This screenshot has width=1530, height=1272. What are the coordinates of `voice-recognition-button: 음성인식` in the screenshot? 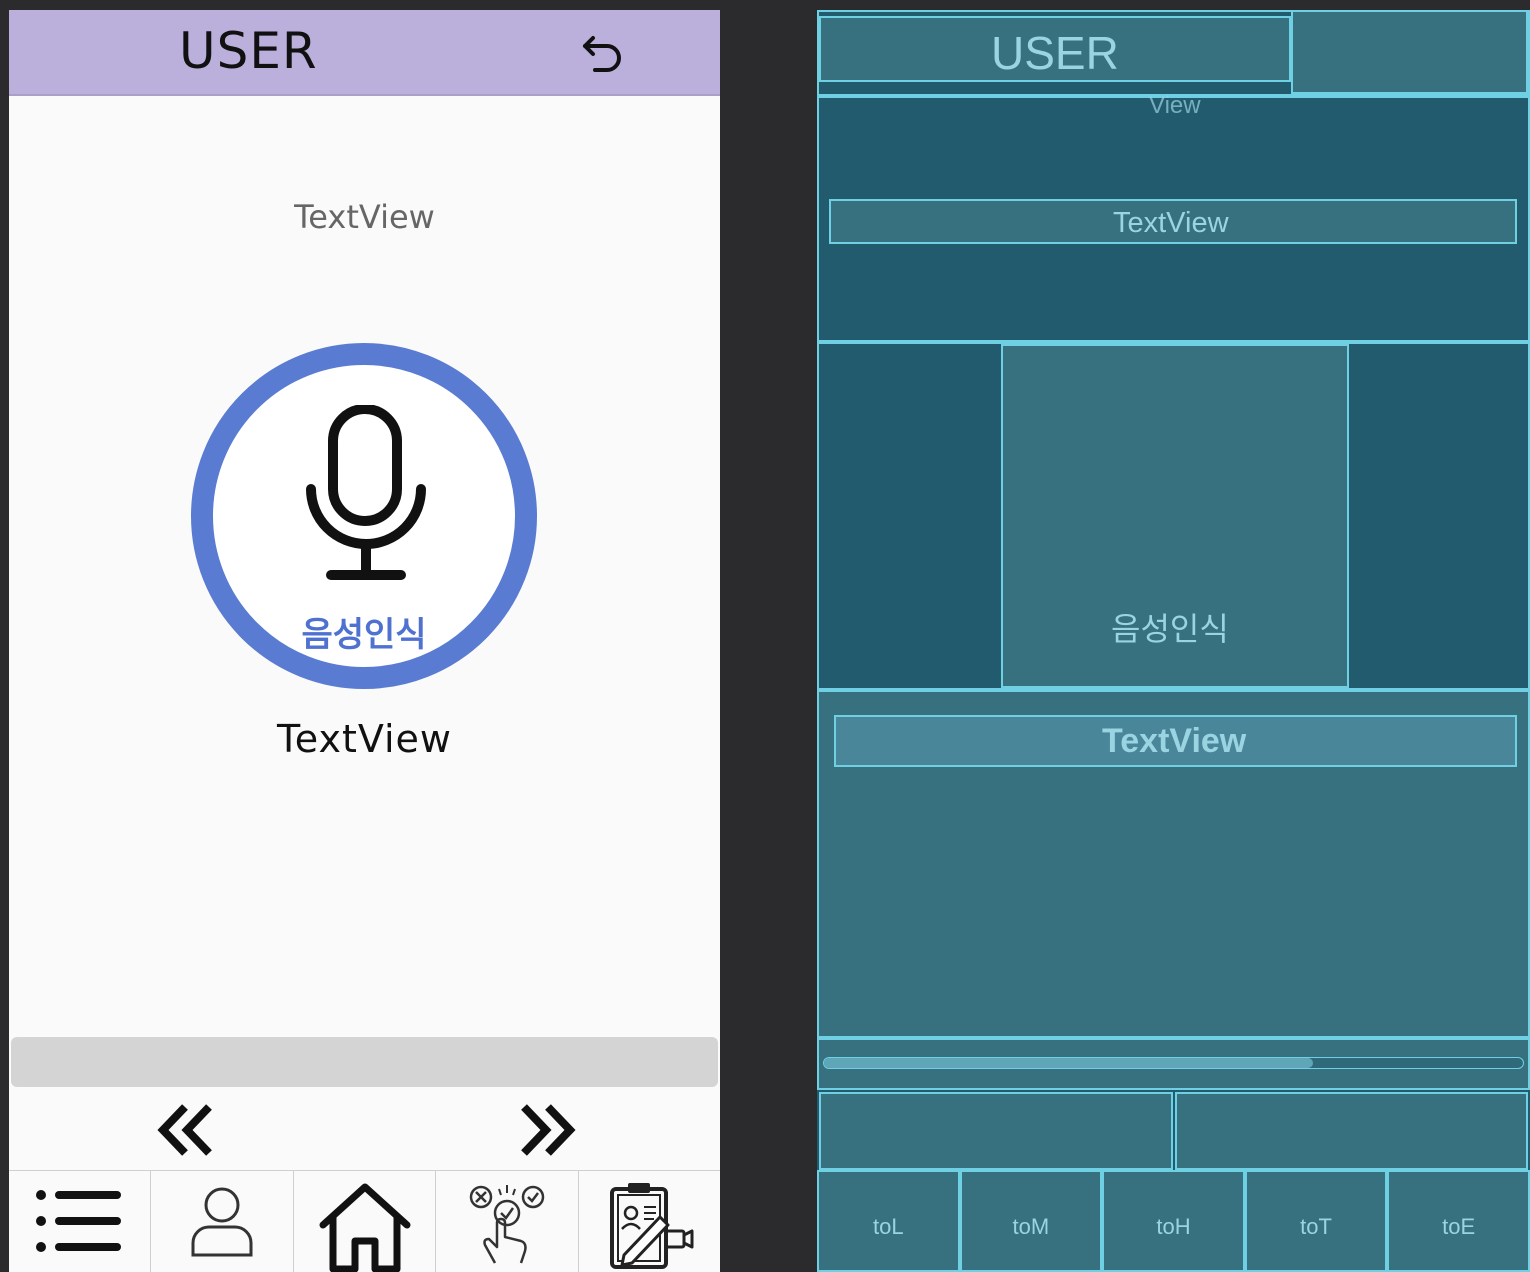 It's located at (364, 516).